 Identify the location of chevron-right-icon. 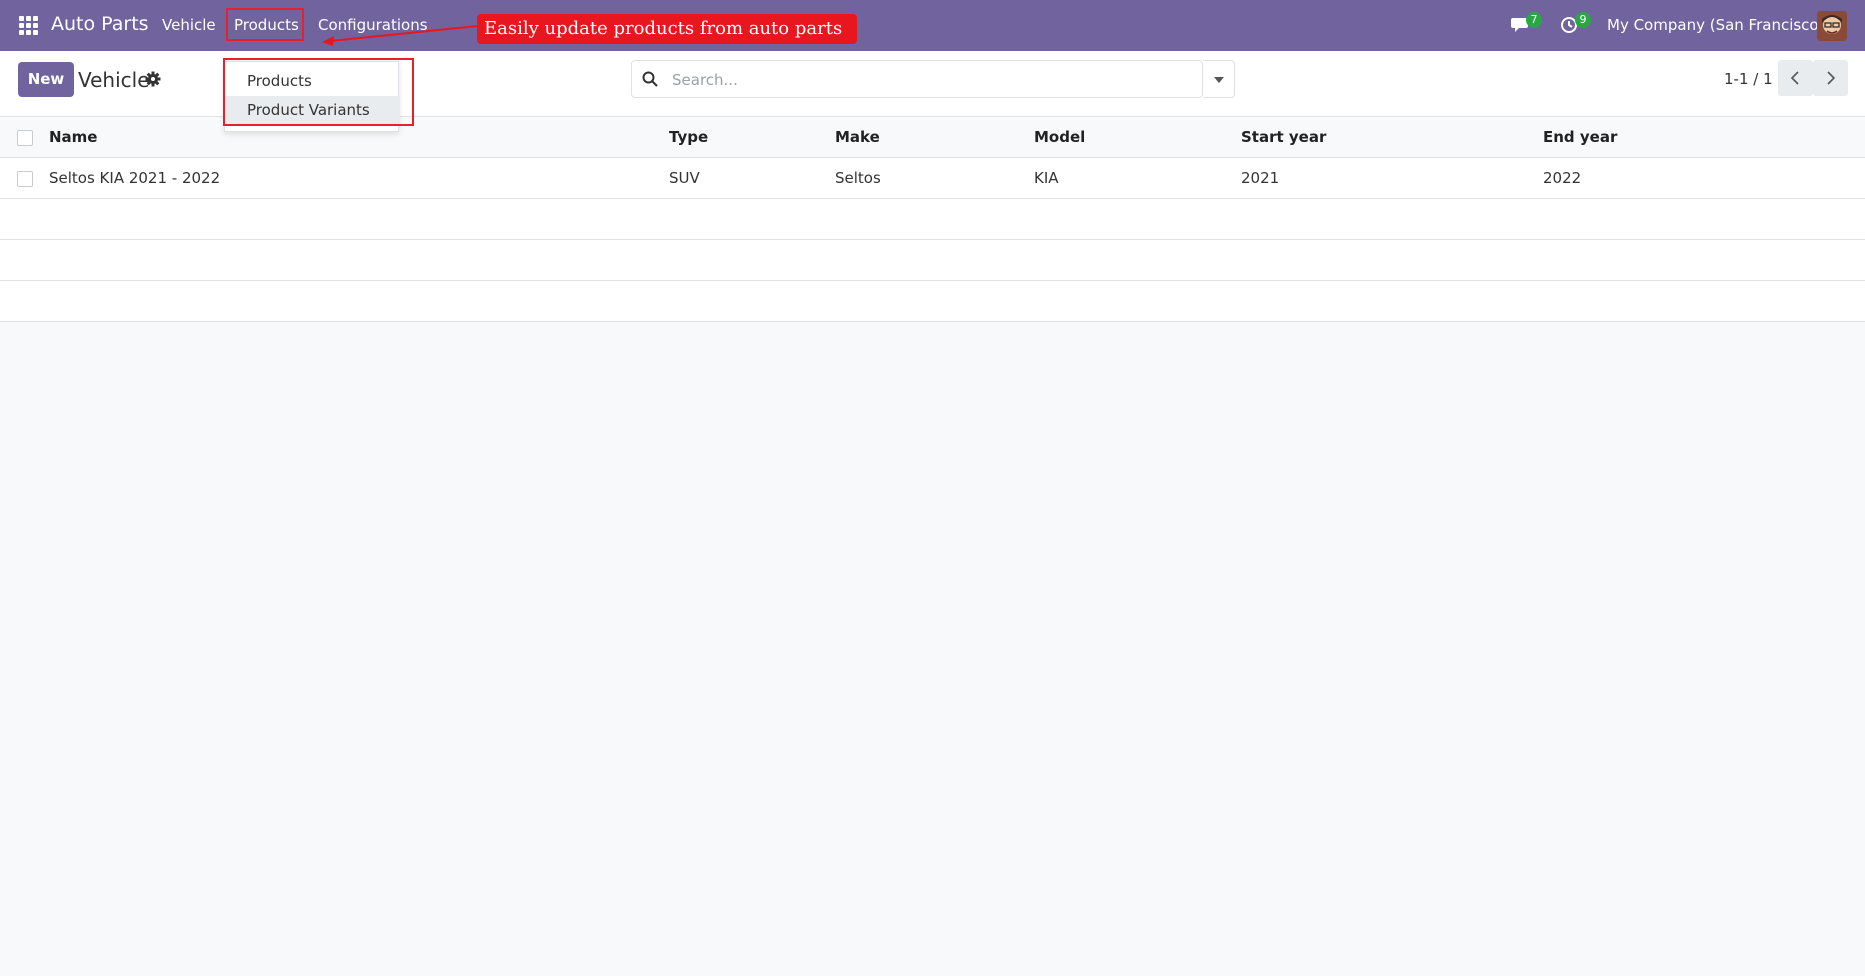
(1831, 78).